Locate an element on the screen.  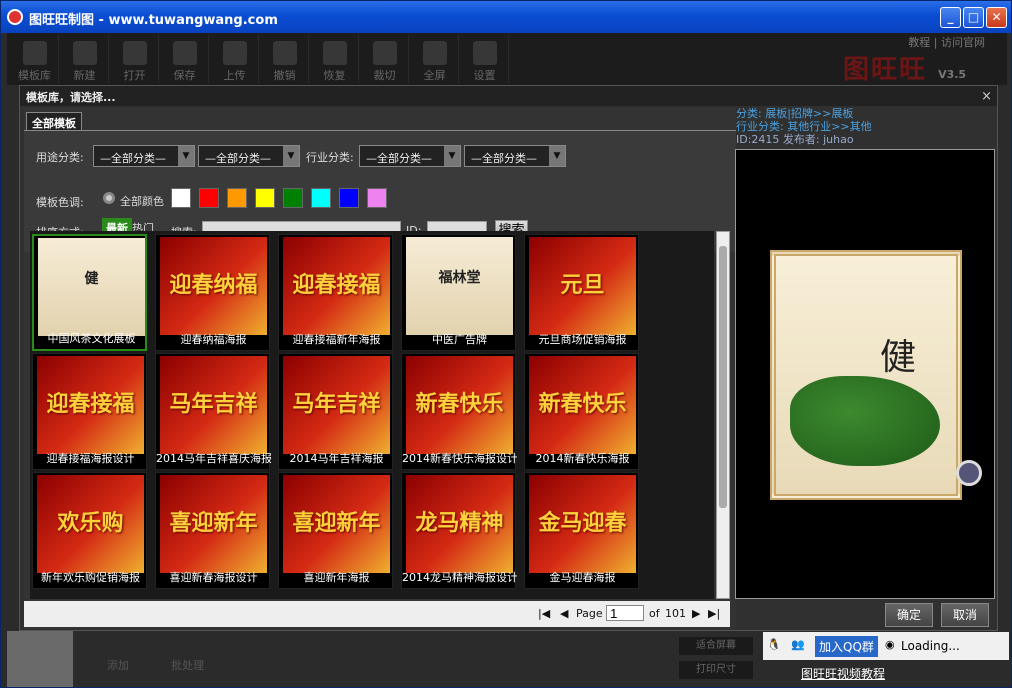
template-thumbnail-art: 金马迎春 is located at coordinates (582, 523).